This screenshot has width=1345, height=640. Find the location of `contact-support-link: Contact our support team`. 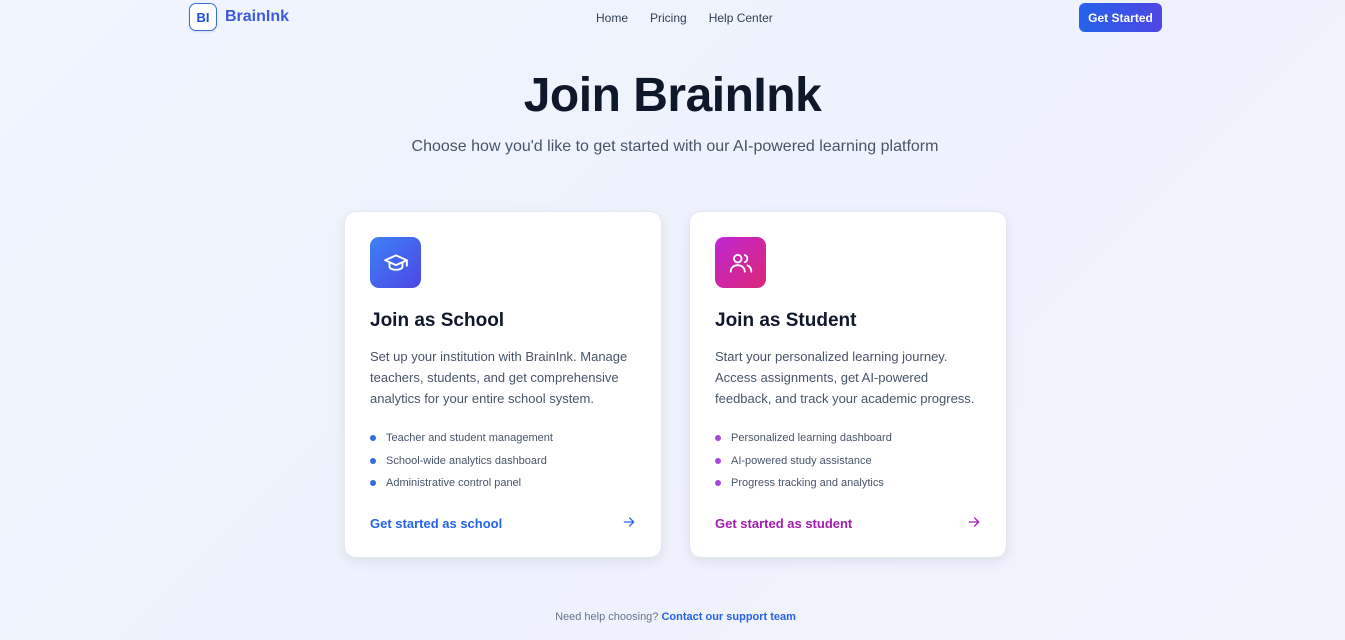

contact-support-link: Contact our support team is located at coordinates (728, 617).